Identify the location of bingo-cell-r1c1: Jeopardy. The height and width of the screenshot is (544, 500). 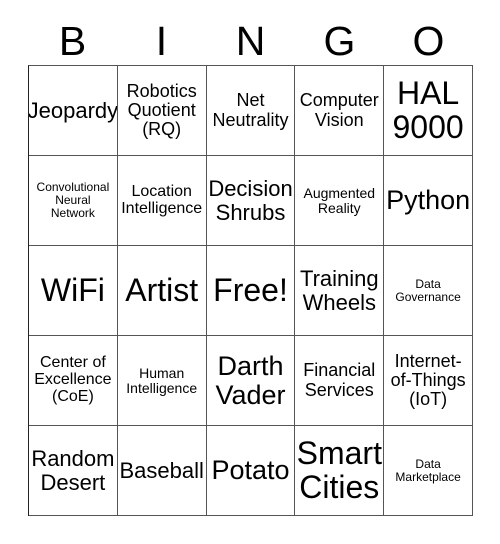
(73, 111).